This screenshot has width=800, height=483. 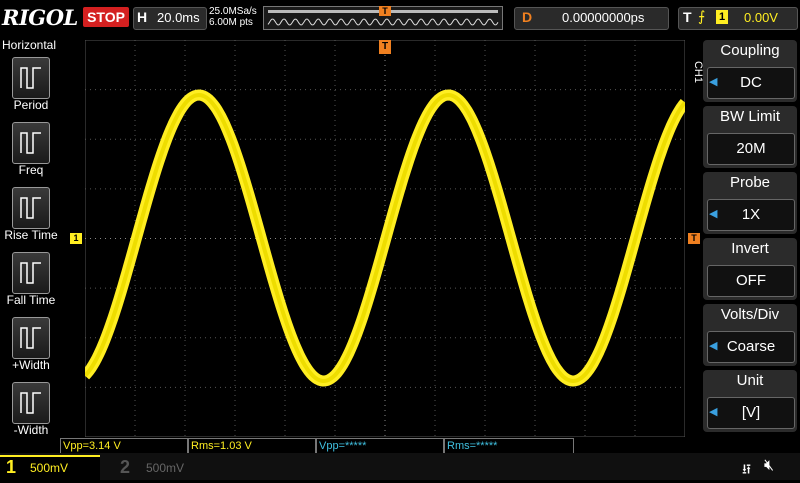 What do you see at coordinates (31, 143) in the screenshot?
I see `freq-icon` at bounding box center [31, 143].